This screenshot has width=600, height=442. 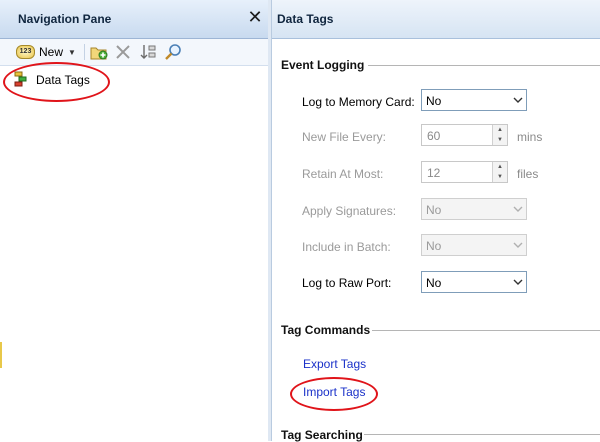 I want to click on retain-at-most-unit: files, so click(x=528, y=174).